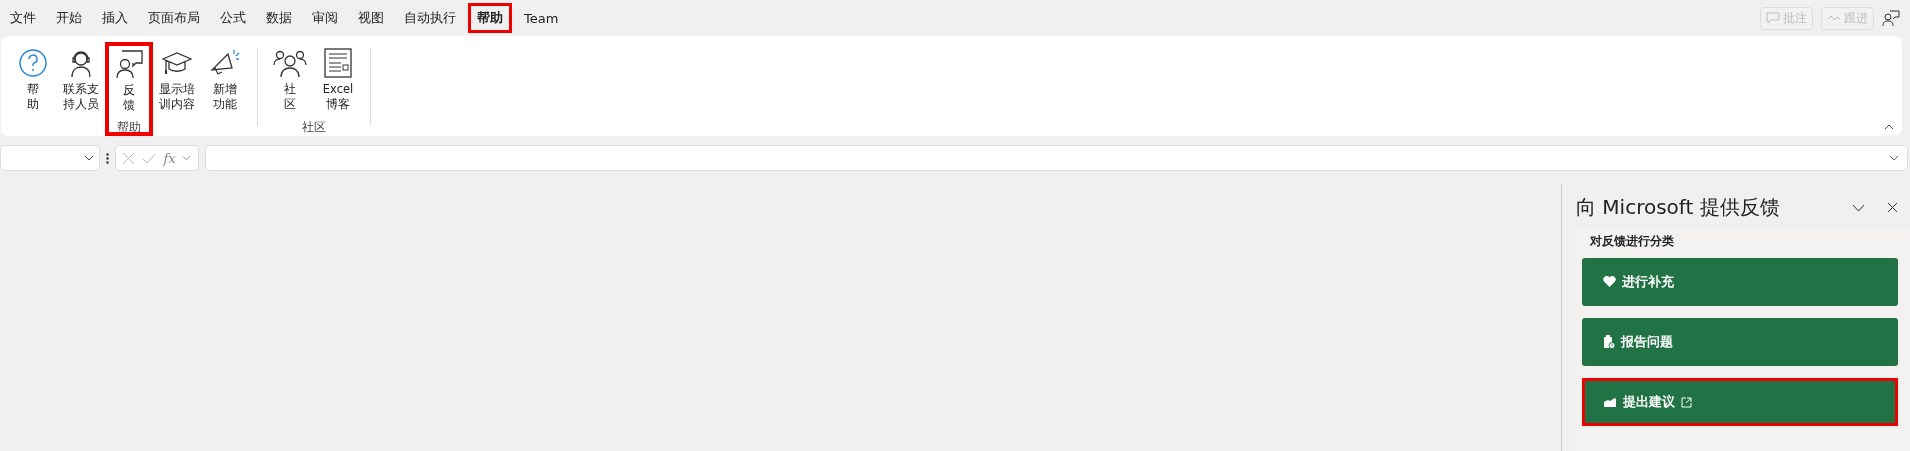 Image resolution: width=1910 pixels, height=451 pixels. Describe the element at coordinates (1889, 127) in the screenshot. I see `collapse-ribbon-icon` at that location.